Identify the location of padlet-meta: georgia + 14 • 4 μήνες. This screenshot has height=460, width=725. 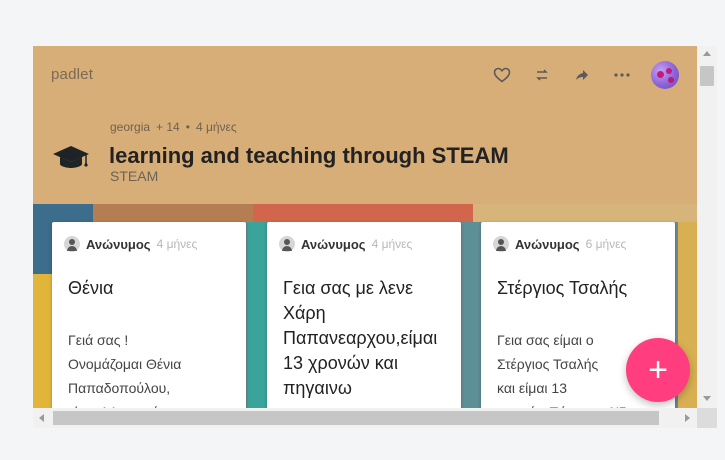
(173, 127).